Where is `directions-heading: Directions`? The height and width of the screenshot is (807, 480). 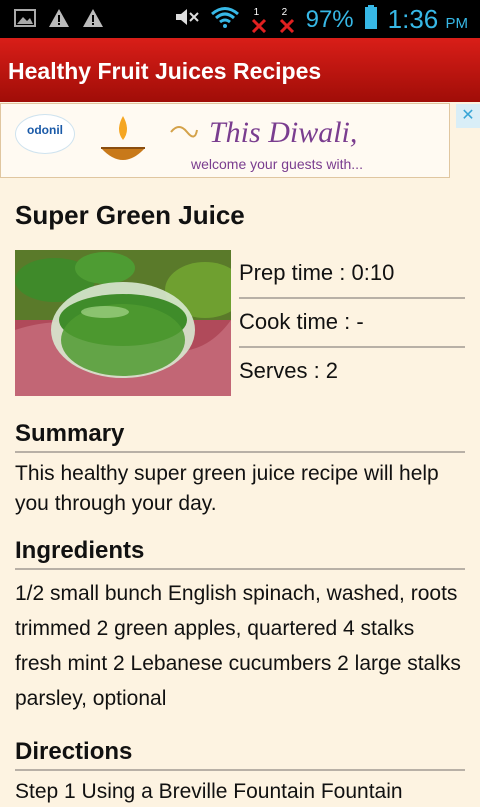
directions-heading: Directions is located at coordinates (240, 754).